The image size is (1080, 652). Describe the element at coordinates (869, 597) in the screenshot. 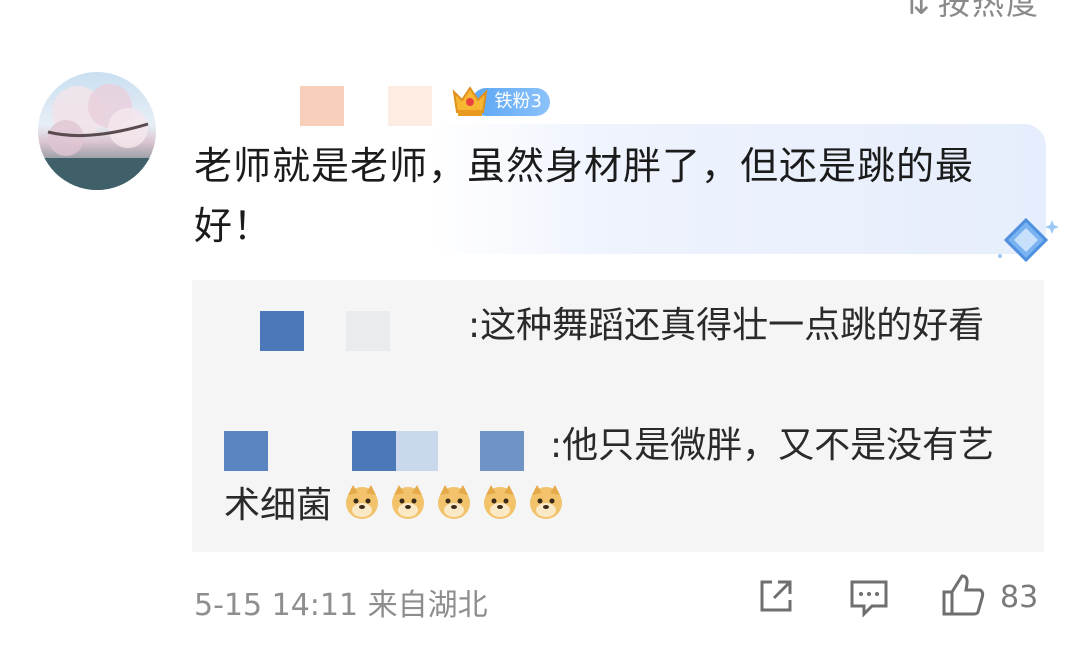

I see `comment-icon` at that location.